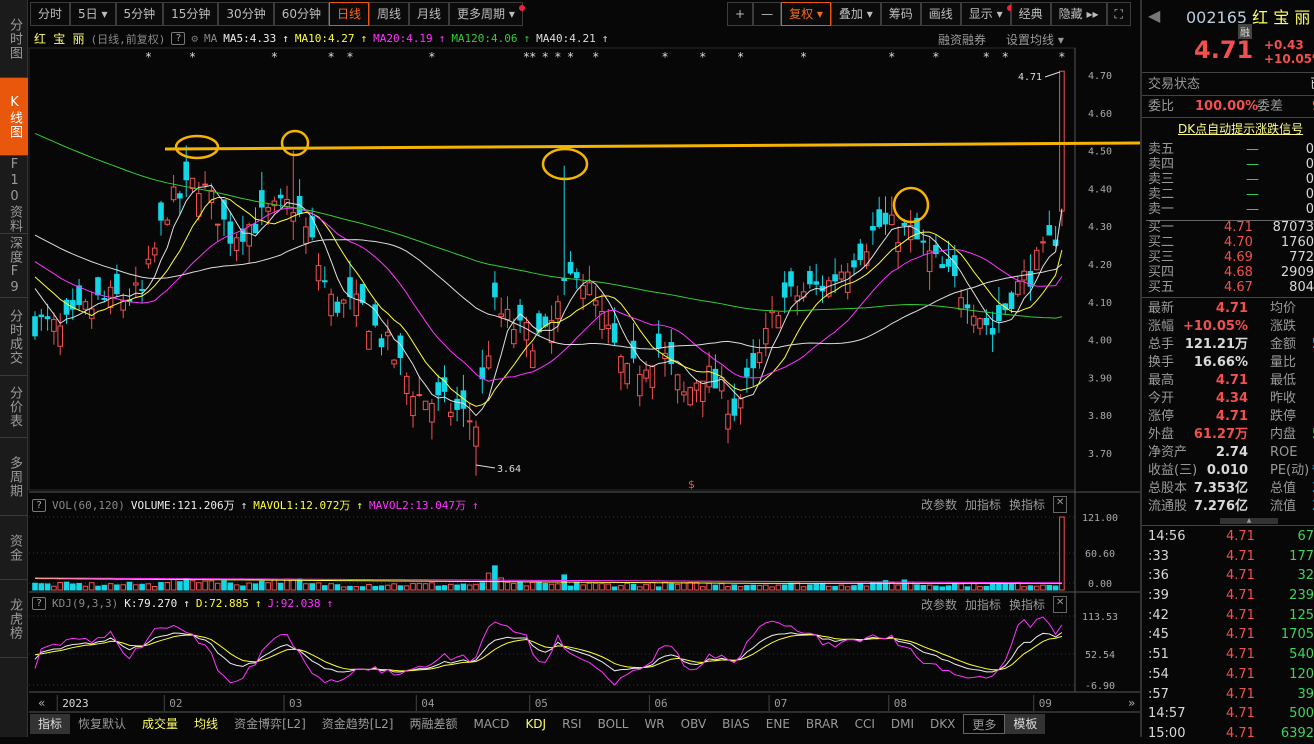  I want to click on dk-signal-link: DK点自动提示涨跌信号, so click(1240, 128).